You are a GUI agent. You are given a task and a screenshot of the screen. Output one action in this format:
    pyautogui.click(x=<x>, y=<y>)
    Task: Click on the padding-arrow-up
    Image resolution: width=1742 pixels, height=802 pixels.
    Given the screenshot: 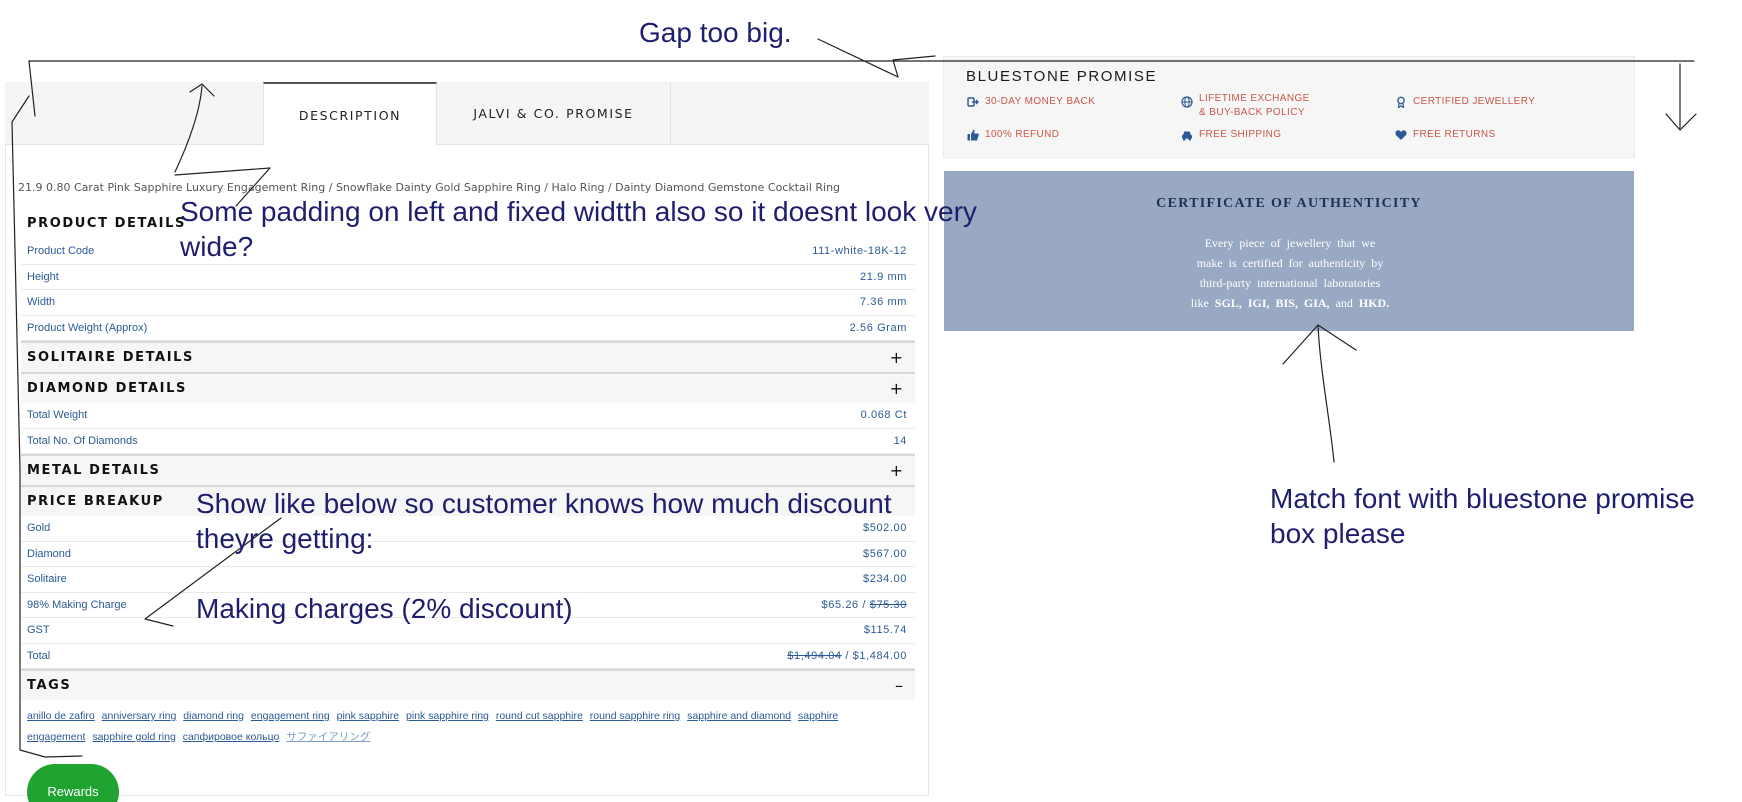 What is the action you would take?
    pyautogui.click(x=194, y=128)
    